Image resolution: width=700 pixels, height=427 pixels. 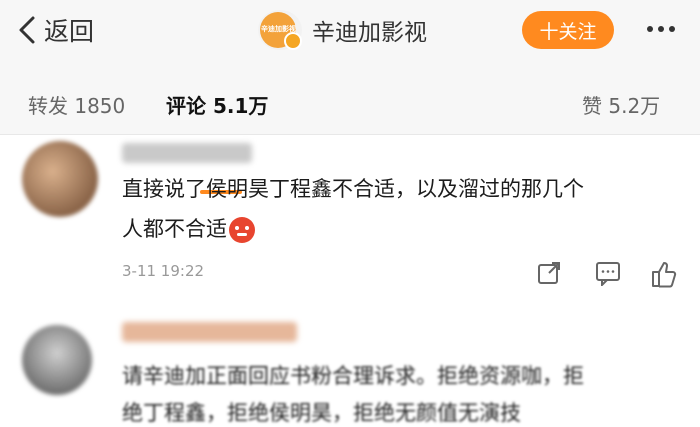 I want to click on account-avatar: 辛迪加影视, so click(x=280, y=30).